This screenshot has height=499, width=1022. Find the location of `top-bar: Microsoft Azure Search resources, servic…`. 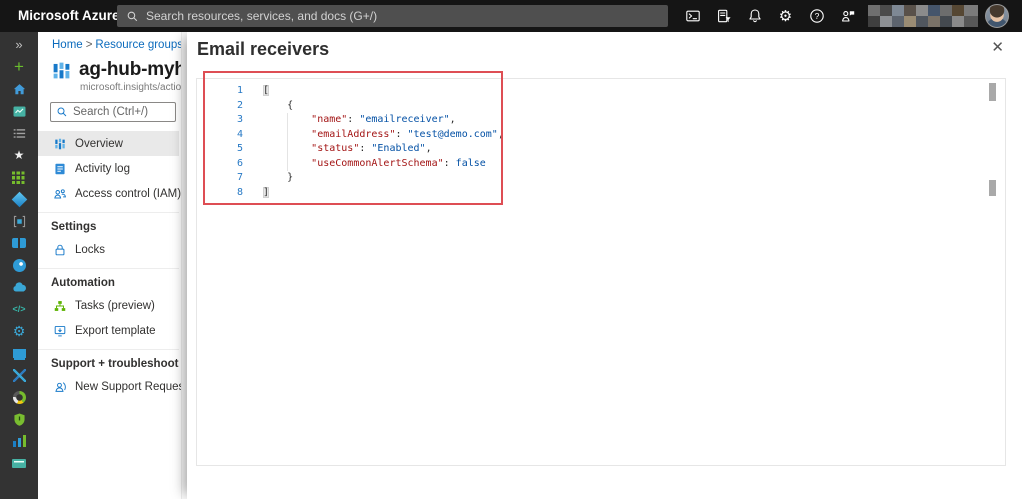

top-bar: Microsoft Azure Search resources, servic… is located at coordinates (511, 16).